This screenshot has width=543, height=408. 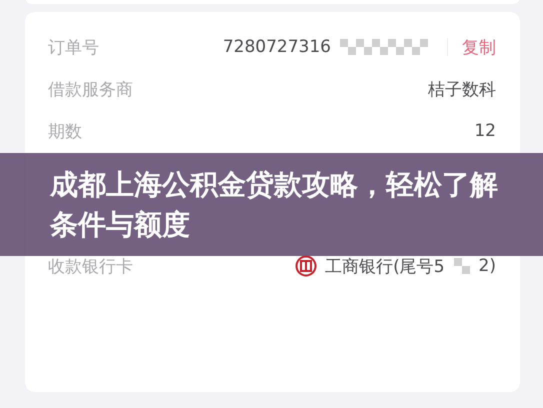 I want to click on field-value: 工商银行(尾号5, so click(x=385, y=267).